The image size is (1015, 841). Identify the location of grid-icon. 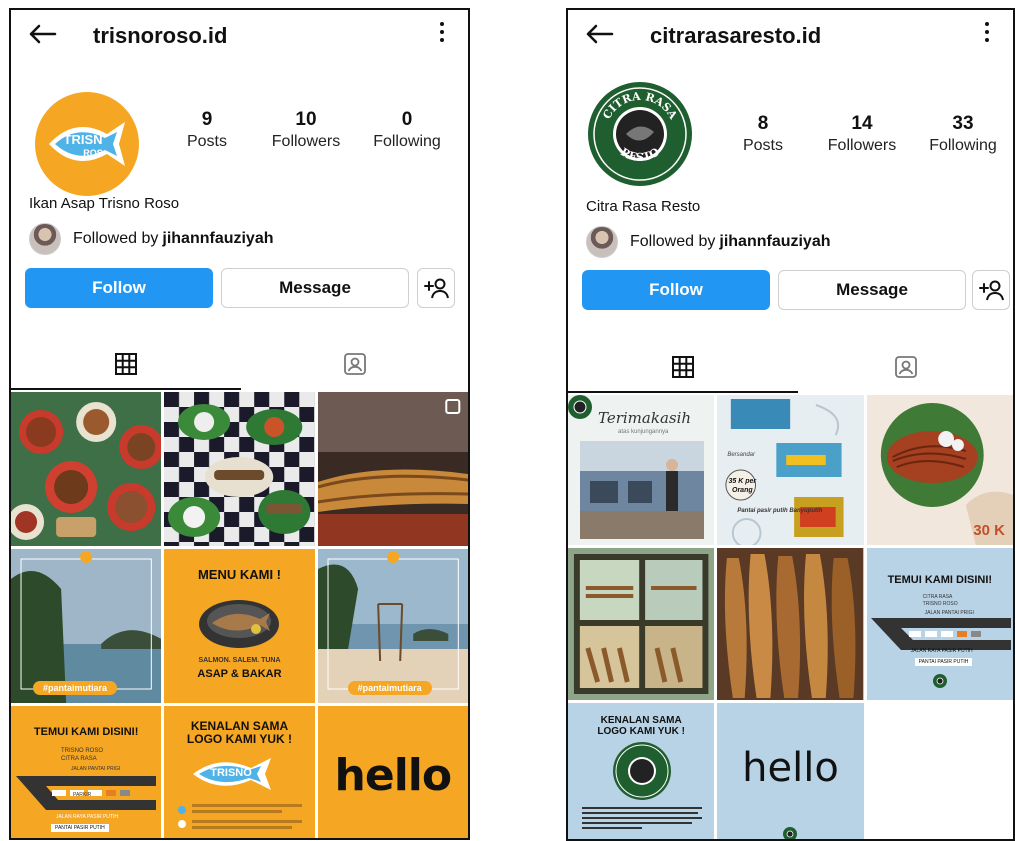
(126, 364).